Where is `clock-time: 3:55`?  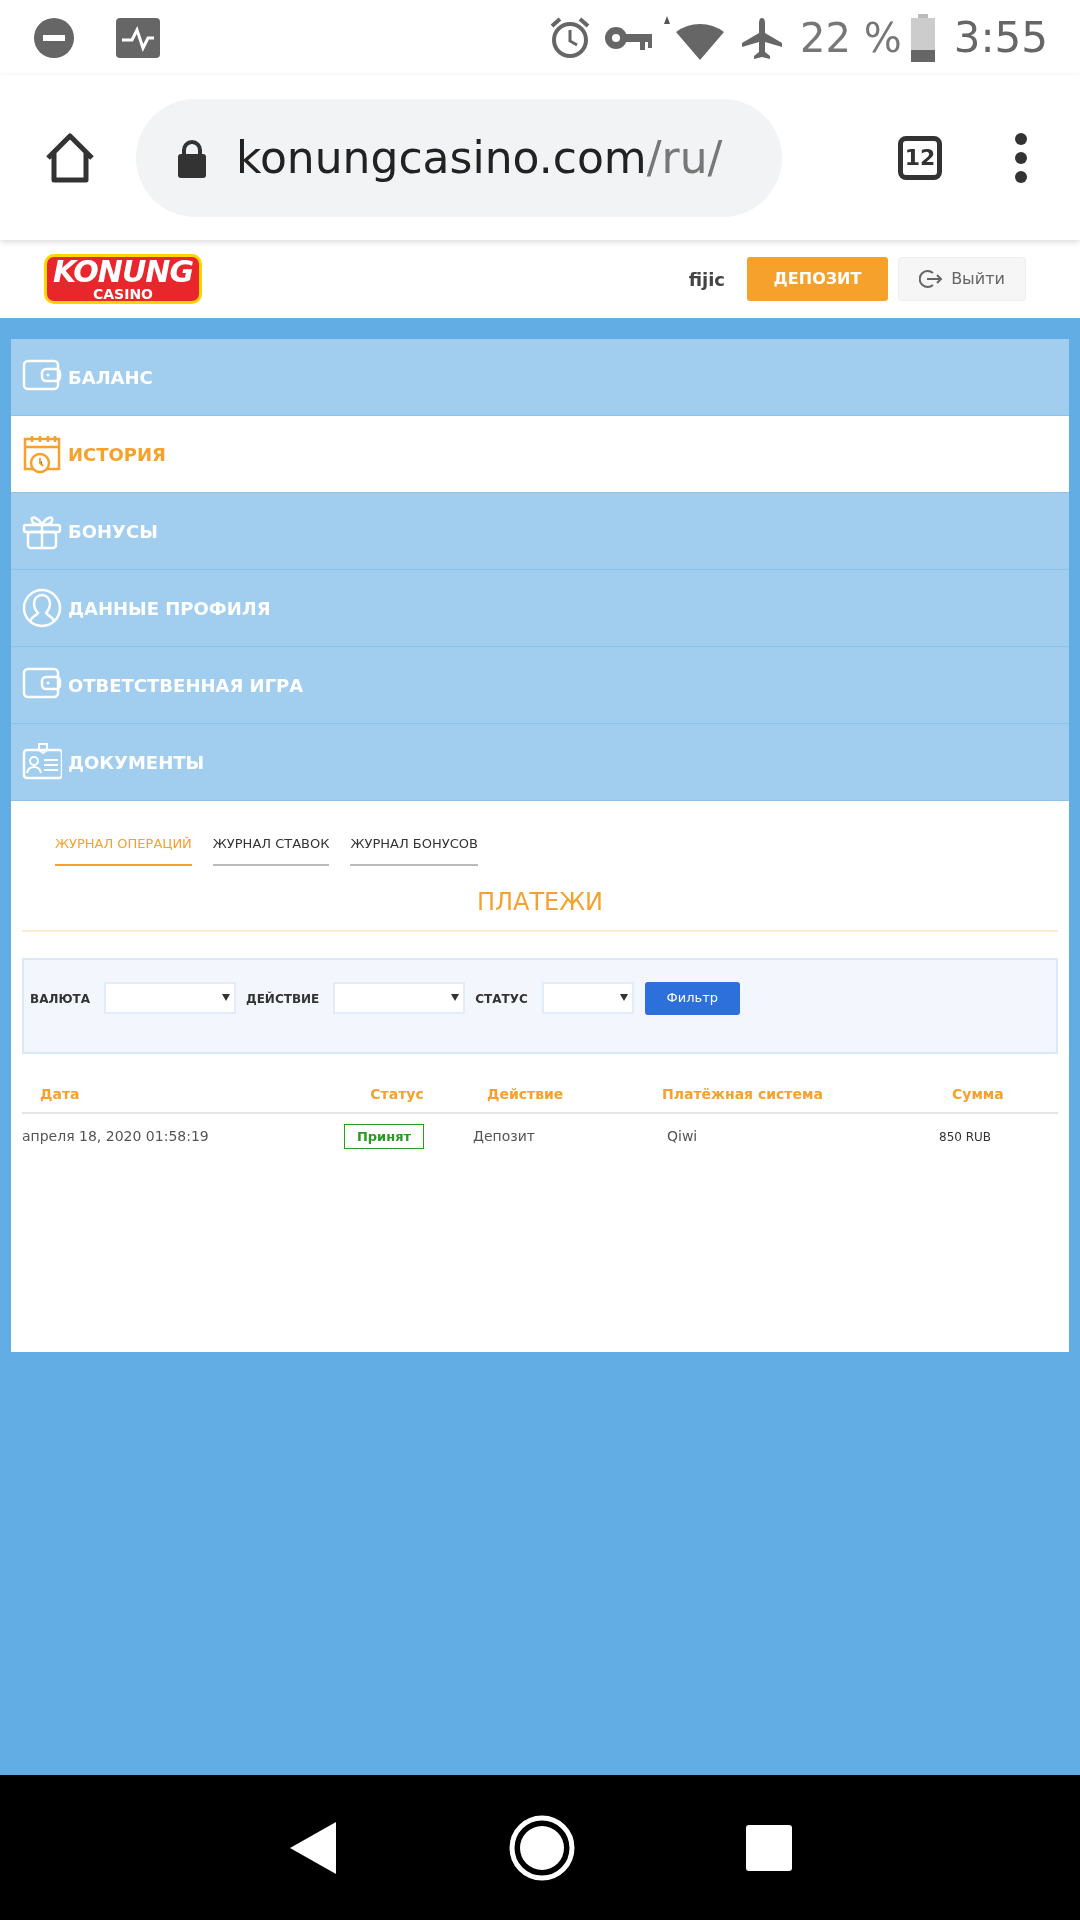
clock-time: 3:55 is located at coordinates (1000, 38).